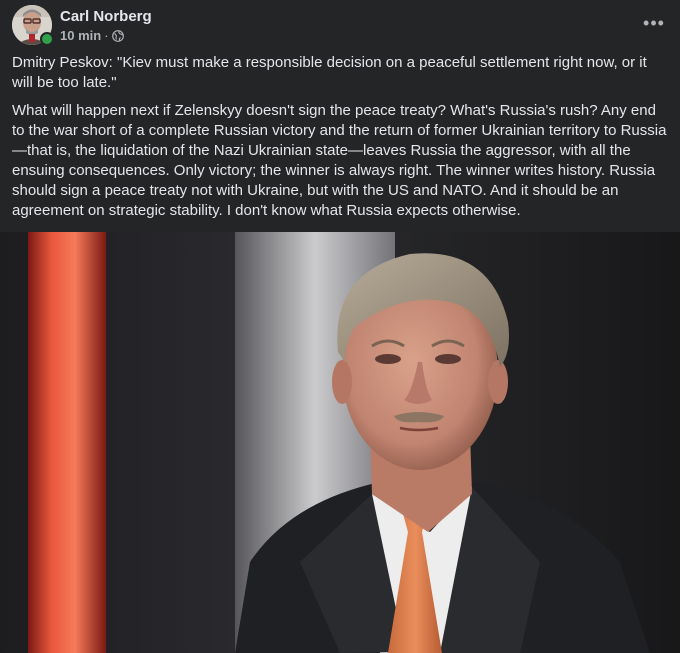 The height and width of the screenshot is (653, 680). I want to click on author-name: Carl Norberg, so click(106, 16).